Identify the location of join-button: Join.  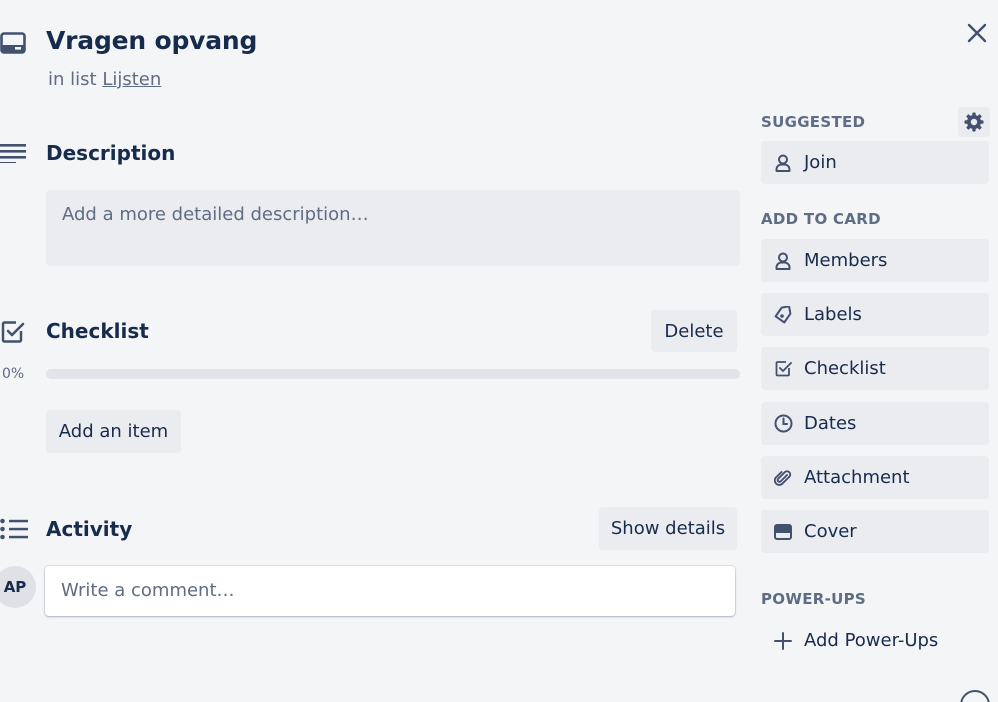
(875, 162).